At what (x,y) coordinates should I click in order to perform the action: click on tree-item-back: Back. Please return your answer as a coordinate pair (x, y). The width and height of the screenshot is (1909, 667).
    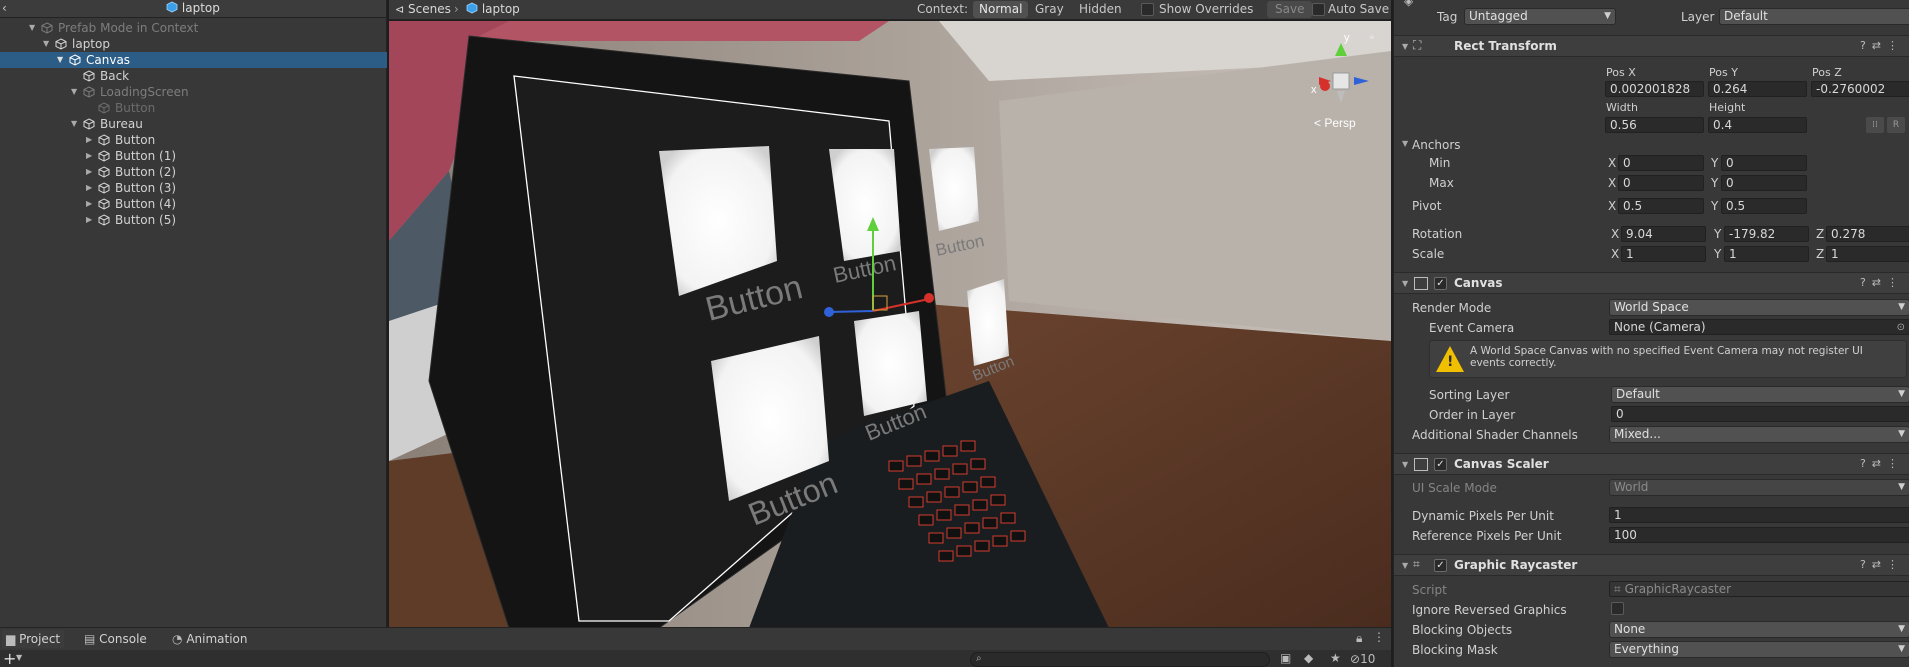
    Looking at the image, I should click on (193, 76).